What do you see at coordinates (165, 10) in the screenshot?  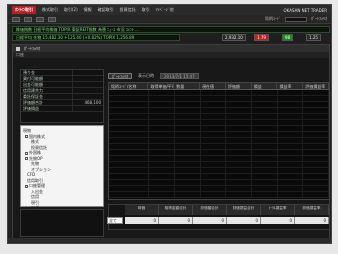 I see `menu-item-mypage: ﾏｲﾍﾟｰｼﾞ他` at bounding box center [165, 10].